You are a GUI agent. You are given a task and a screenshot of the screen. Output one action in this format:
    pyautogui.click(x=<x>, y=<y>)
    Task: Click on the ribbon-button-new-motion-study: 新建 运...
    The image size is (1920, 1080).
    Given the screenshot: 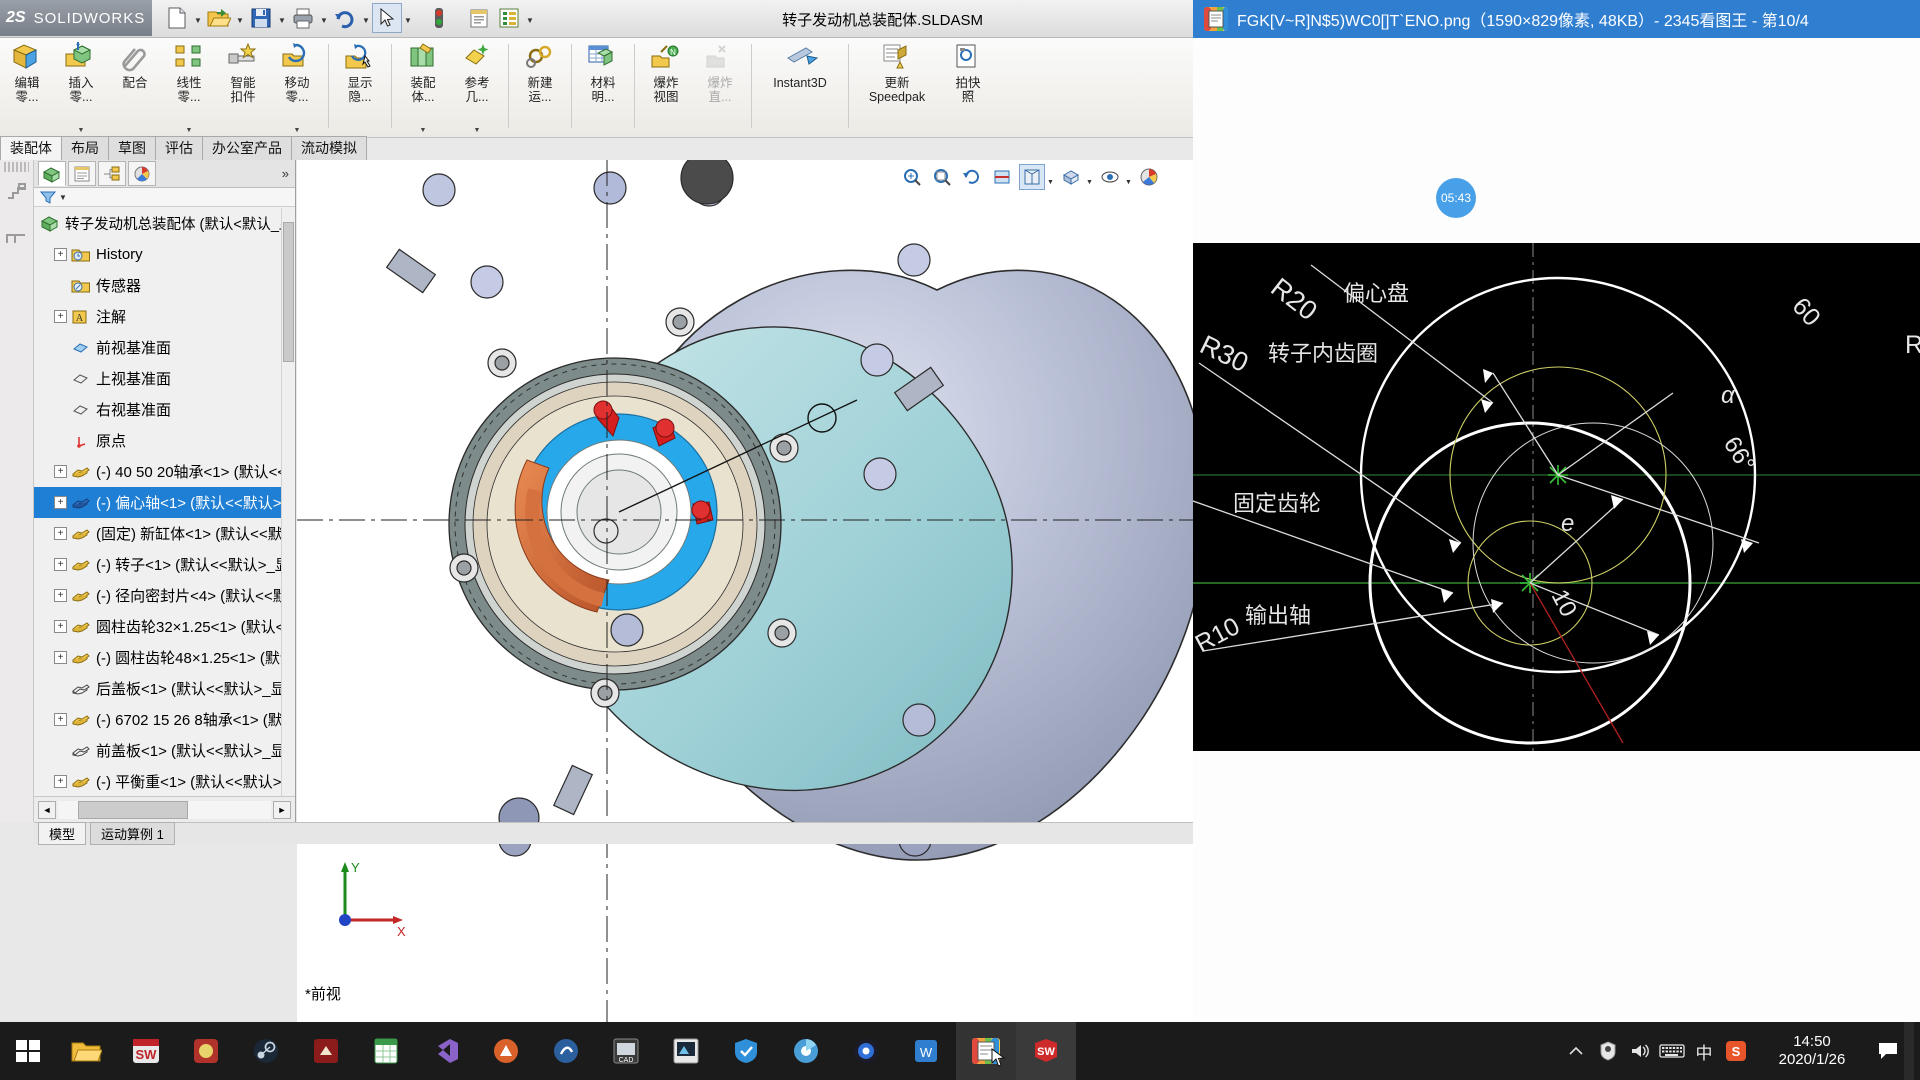 What is the action you would take?
    pyautogui.click(x=540, y=87)
    